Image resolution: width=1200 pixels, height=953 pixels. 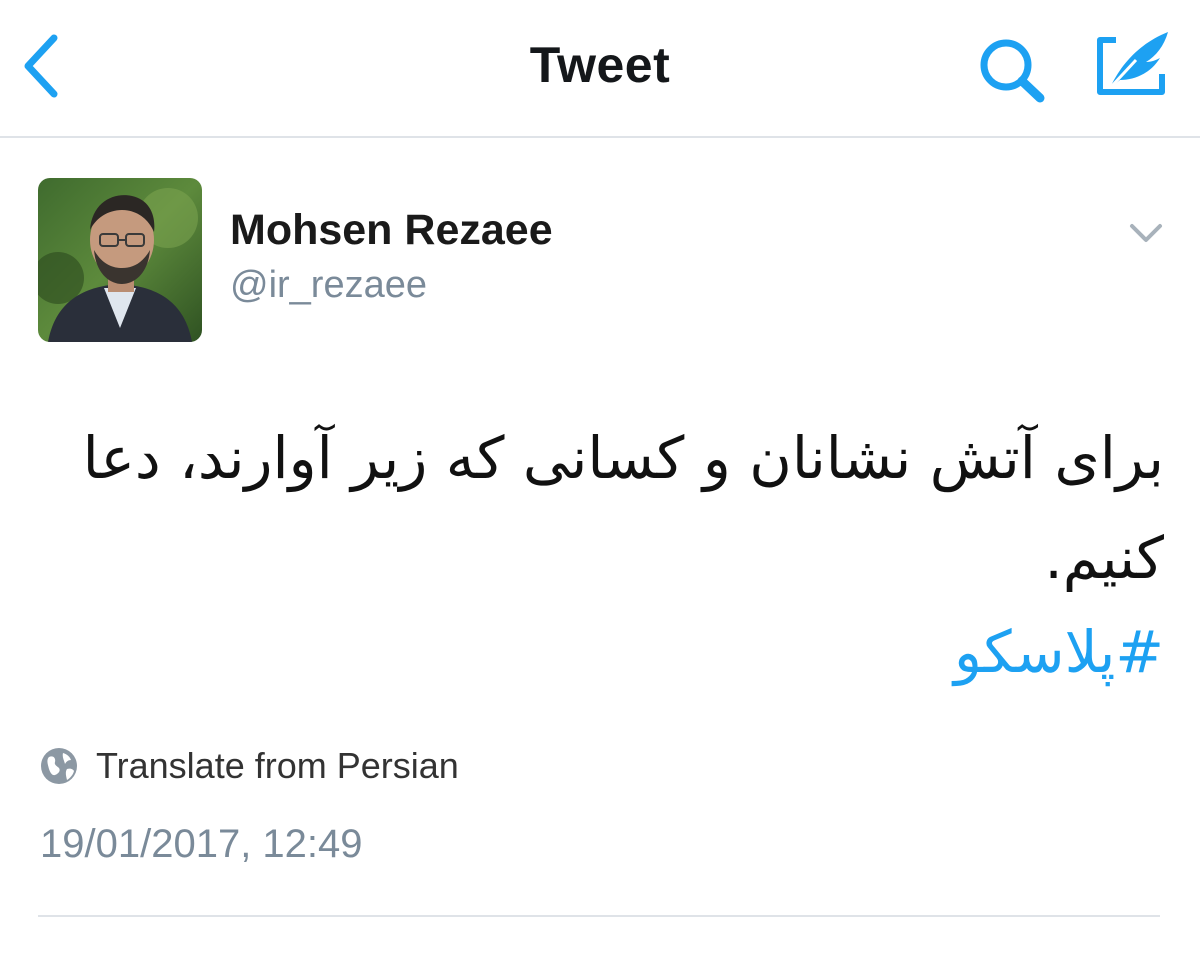 I want to click on search-icon, so click(x=1012, y=71).